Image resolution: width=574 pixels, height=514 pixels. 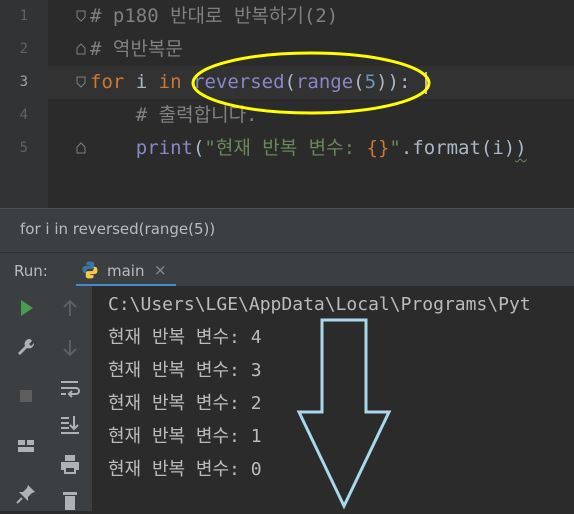 I want to click on run-tab-label: main, so click(x=126, y=271).